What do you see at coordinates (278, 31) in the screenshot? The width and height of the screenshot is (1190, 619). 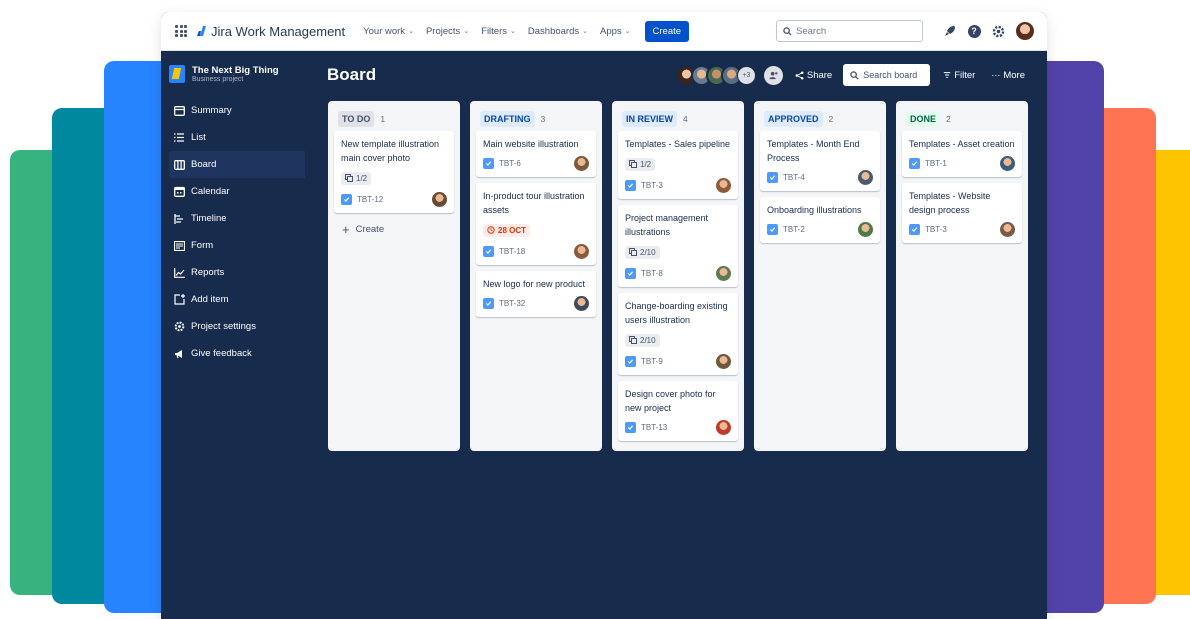 I see `product-name: Jira Work Management` at bounding box center [278, 31].